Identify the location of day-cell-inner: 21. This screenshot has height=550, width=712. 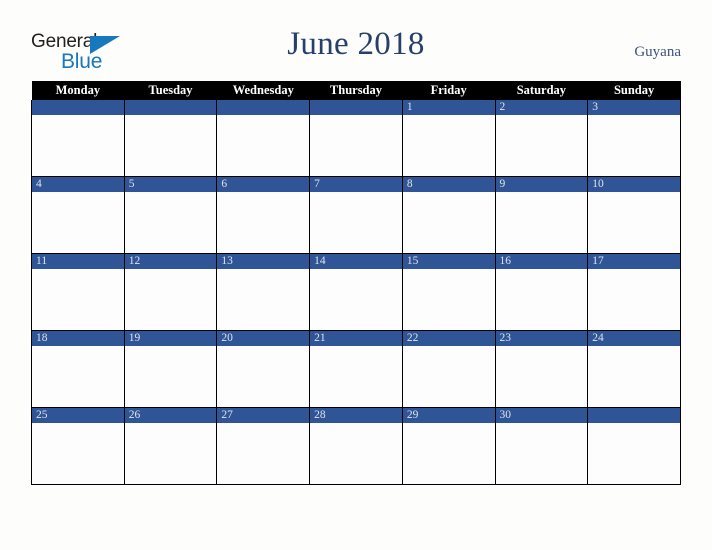
(356, 369).